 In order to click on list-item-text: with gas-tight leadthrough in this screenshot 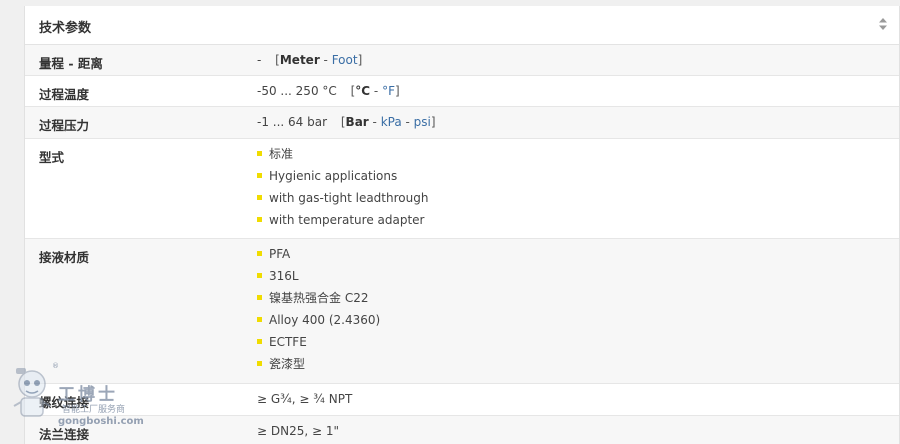, I will do `click(349, 198)`.